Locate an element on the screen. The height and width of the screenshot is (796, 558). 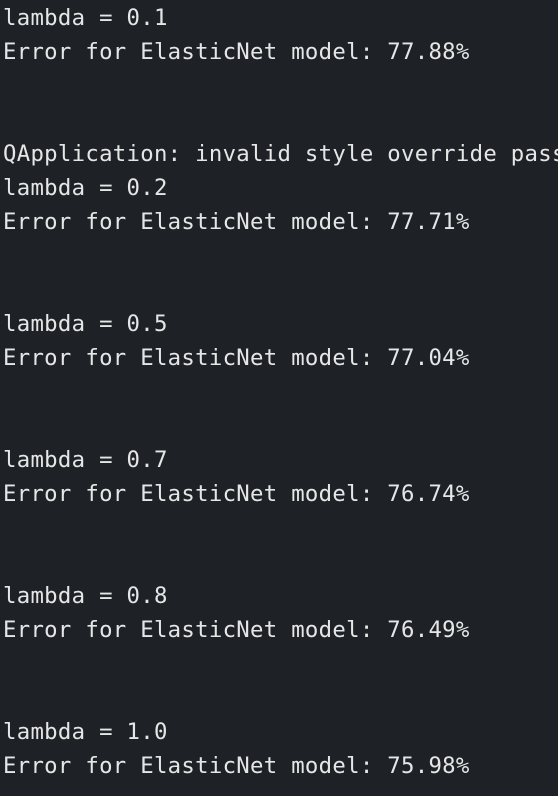
output-line-lambda: lambda = 0.7 is located at coordinates (85, 460).